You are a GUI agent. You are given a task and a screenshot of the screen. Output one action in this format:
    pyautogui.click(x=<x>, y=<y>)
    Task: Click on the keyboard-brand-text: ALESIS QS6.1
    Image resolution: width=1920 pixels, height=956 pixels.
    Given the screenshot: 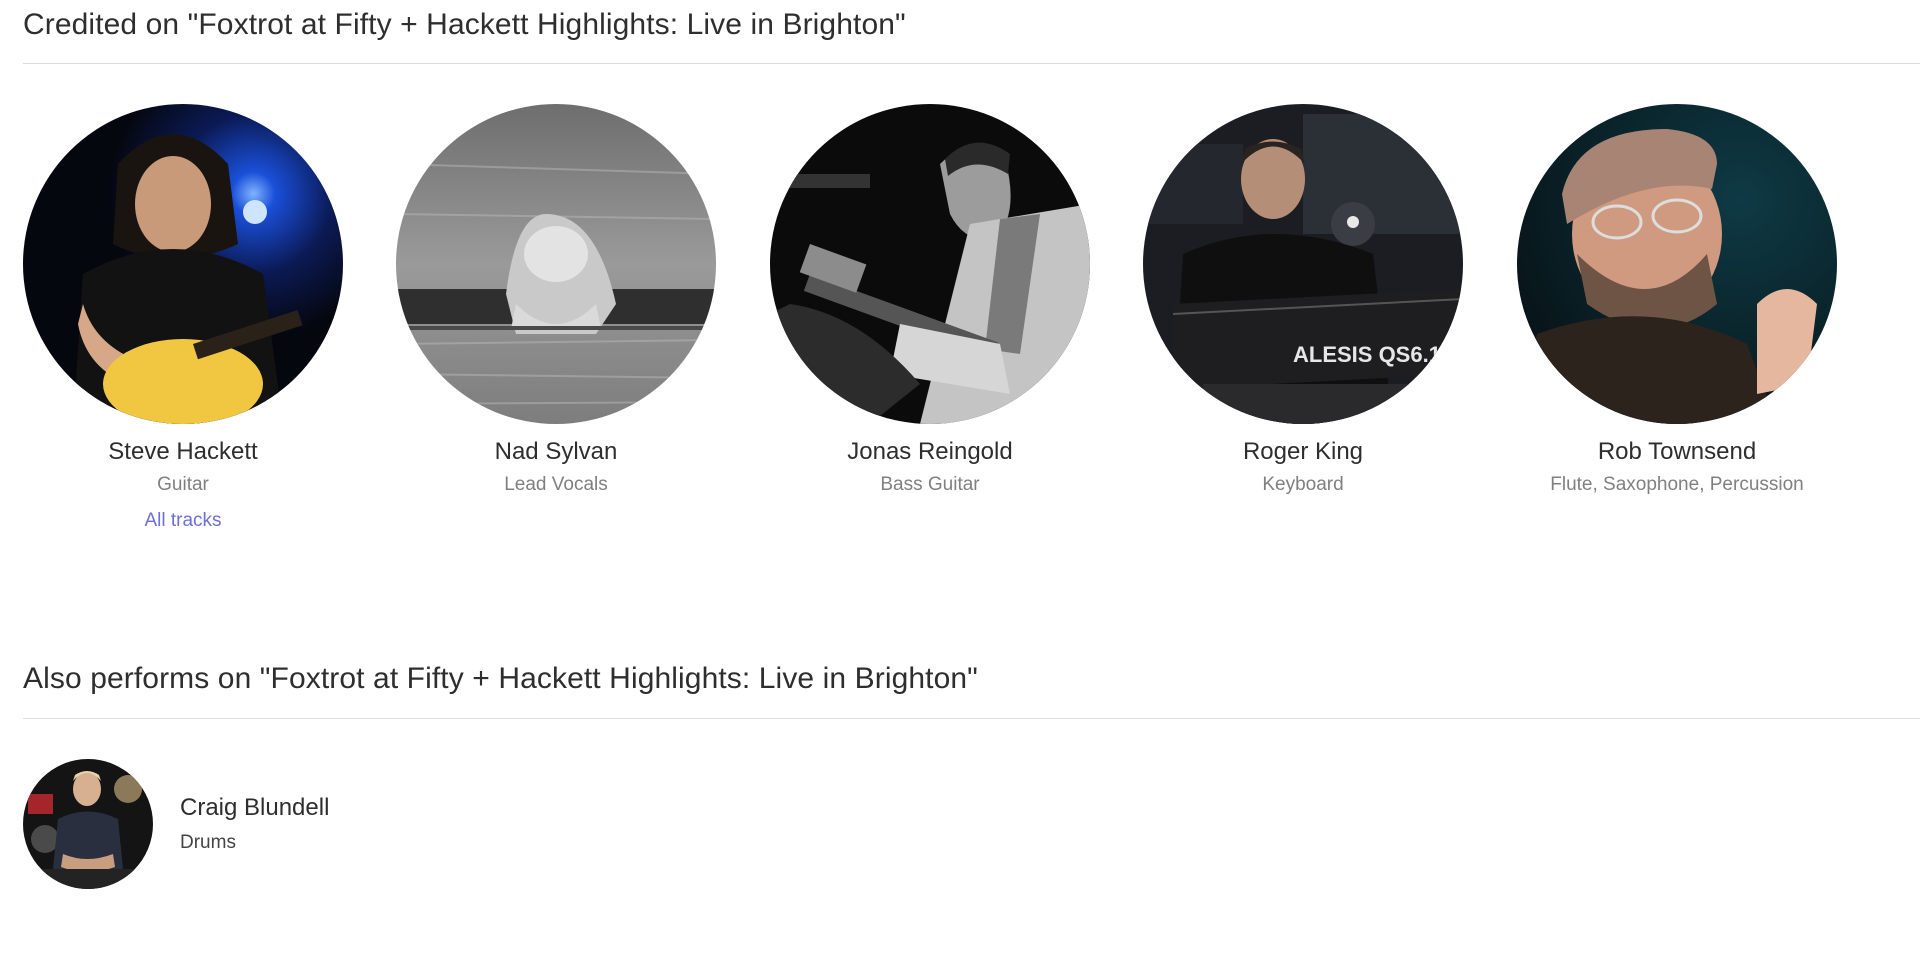 What is the action you would take?
    pyautogui.click(x=1367, y=354)
    